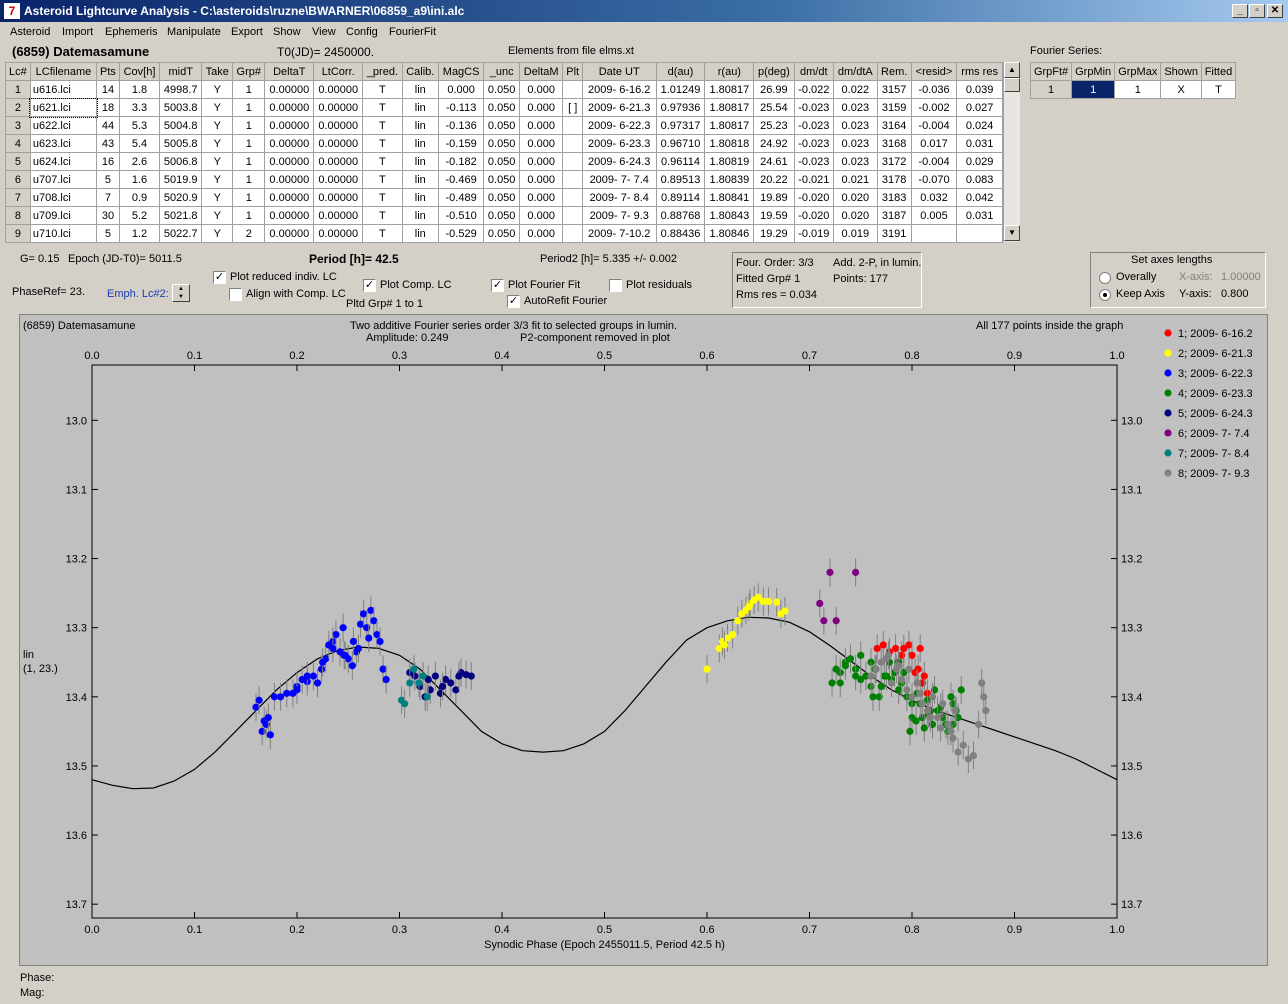  I want to click on phaseref-value: PhaseRef= 23., so click(48, 292).